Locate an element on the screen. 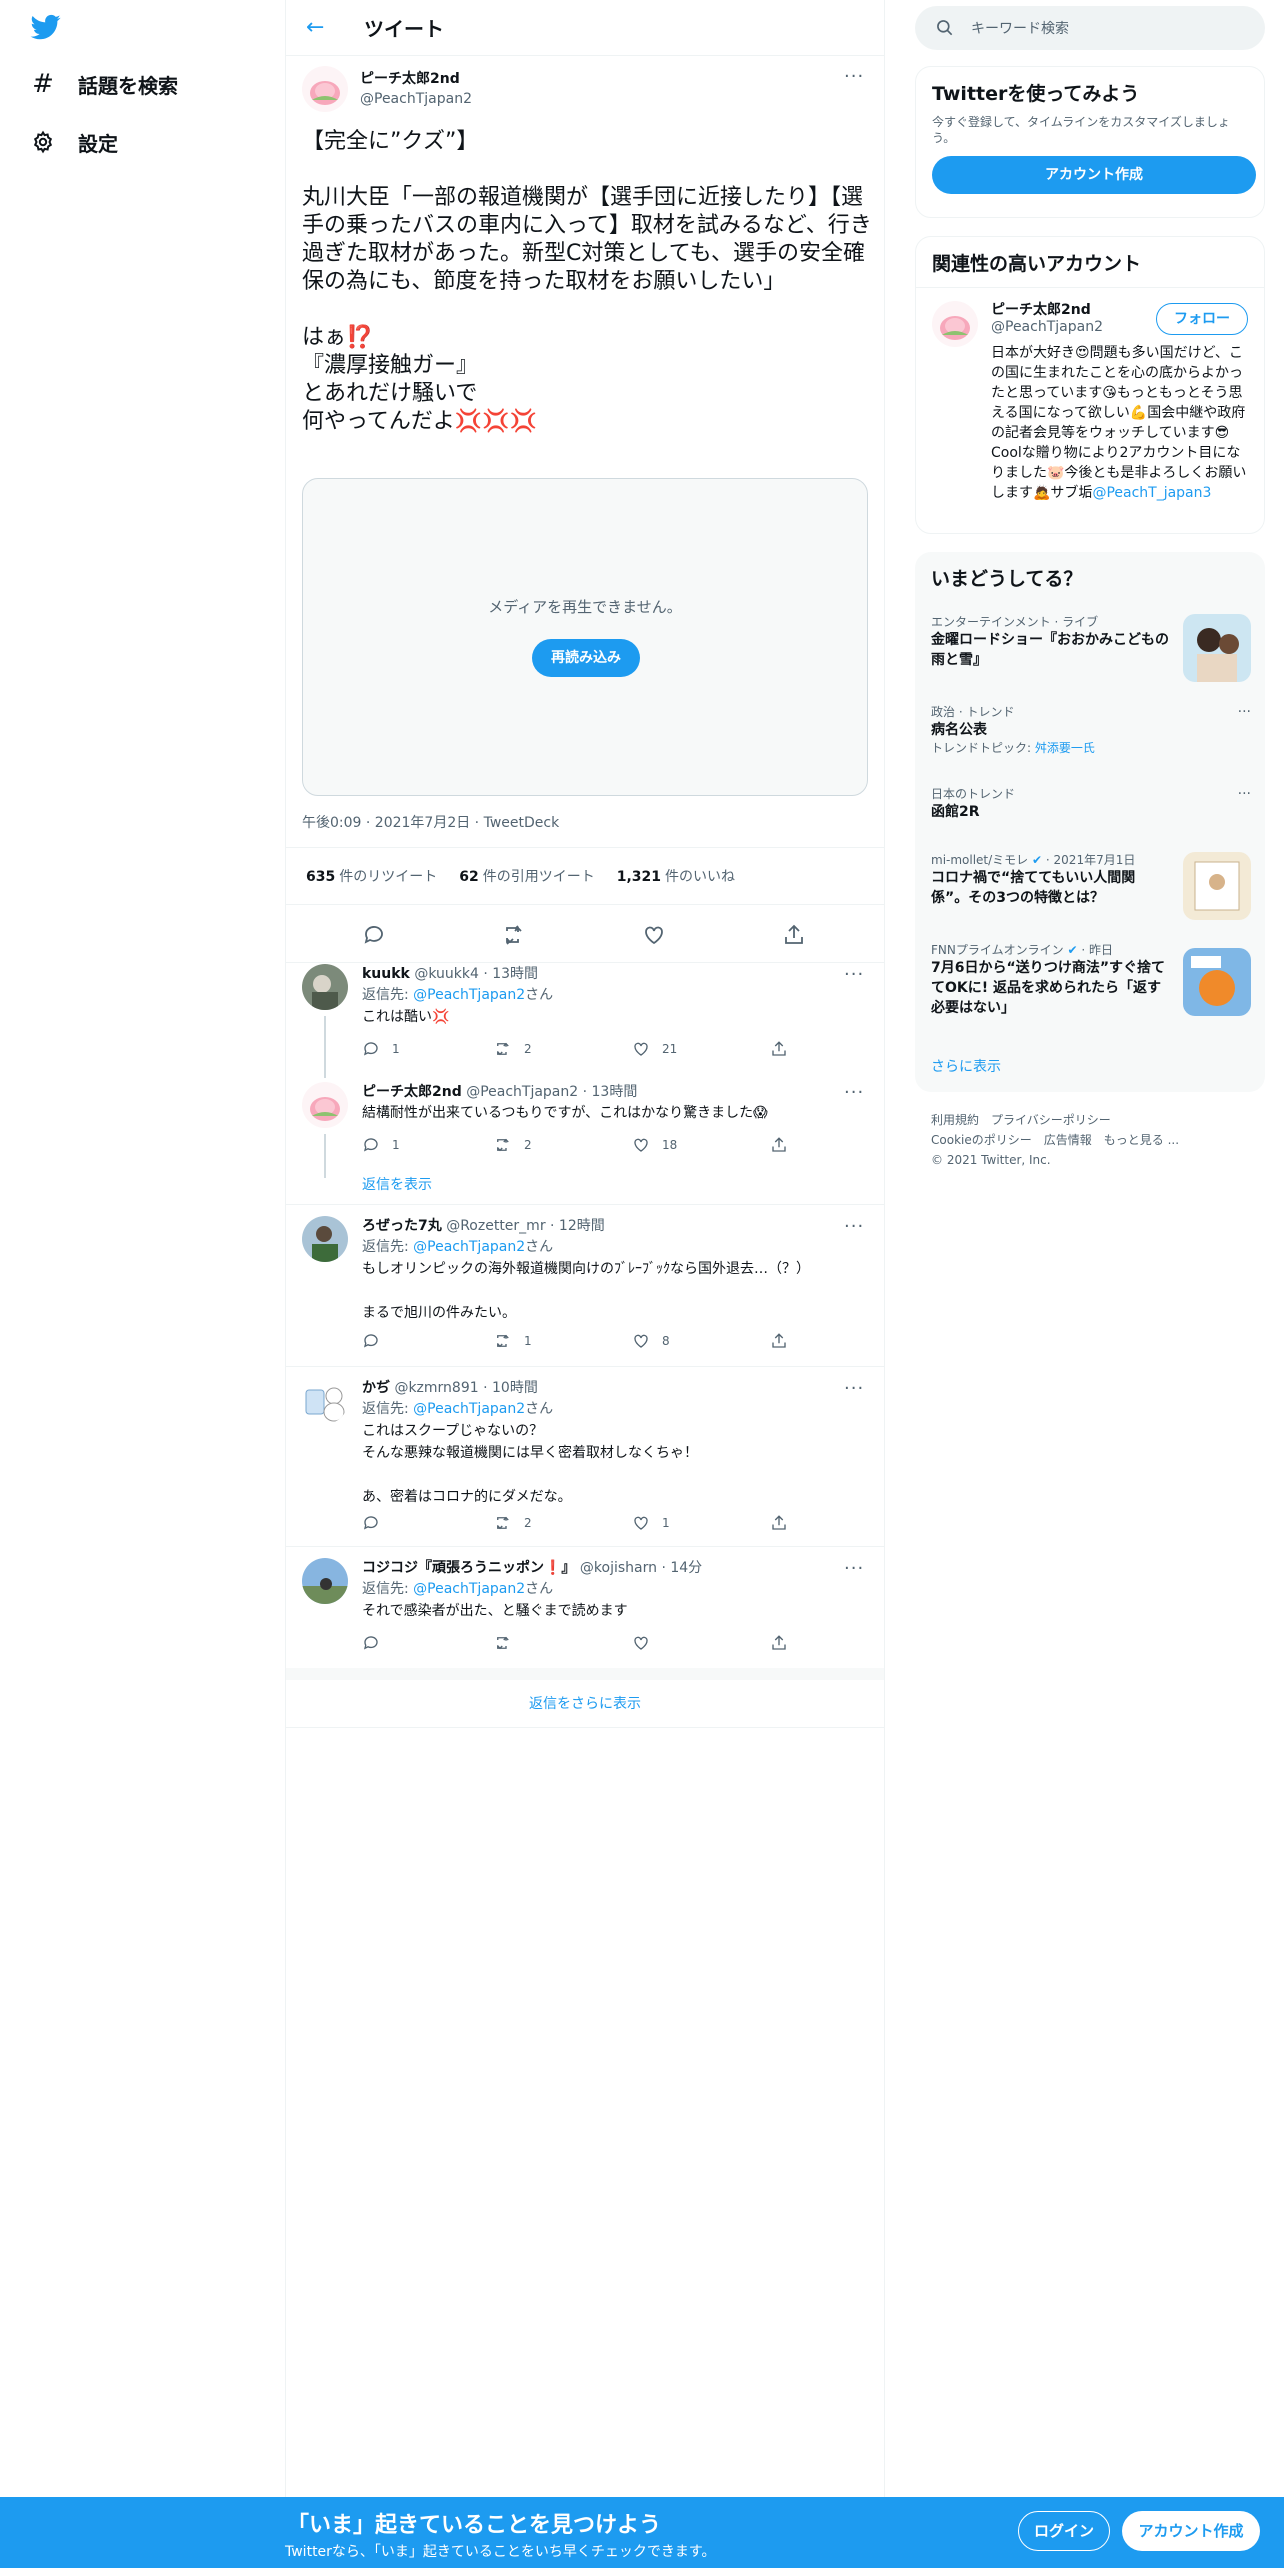 The image size is (1284, 2568). nav-settings: 設定 is located at coordinates (74, 142).